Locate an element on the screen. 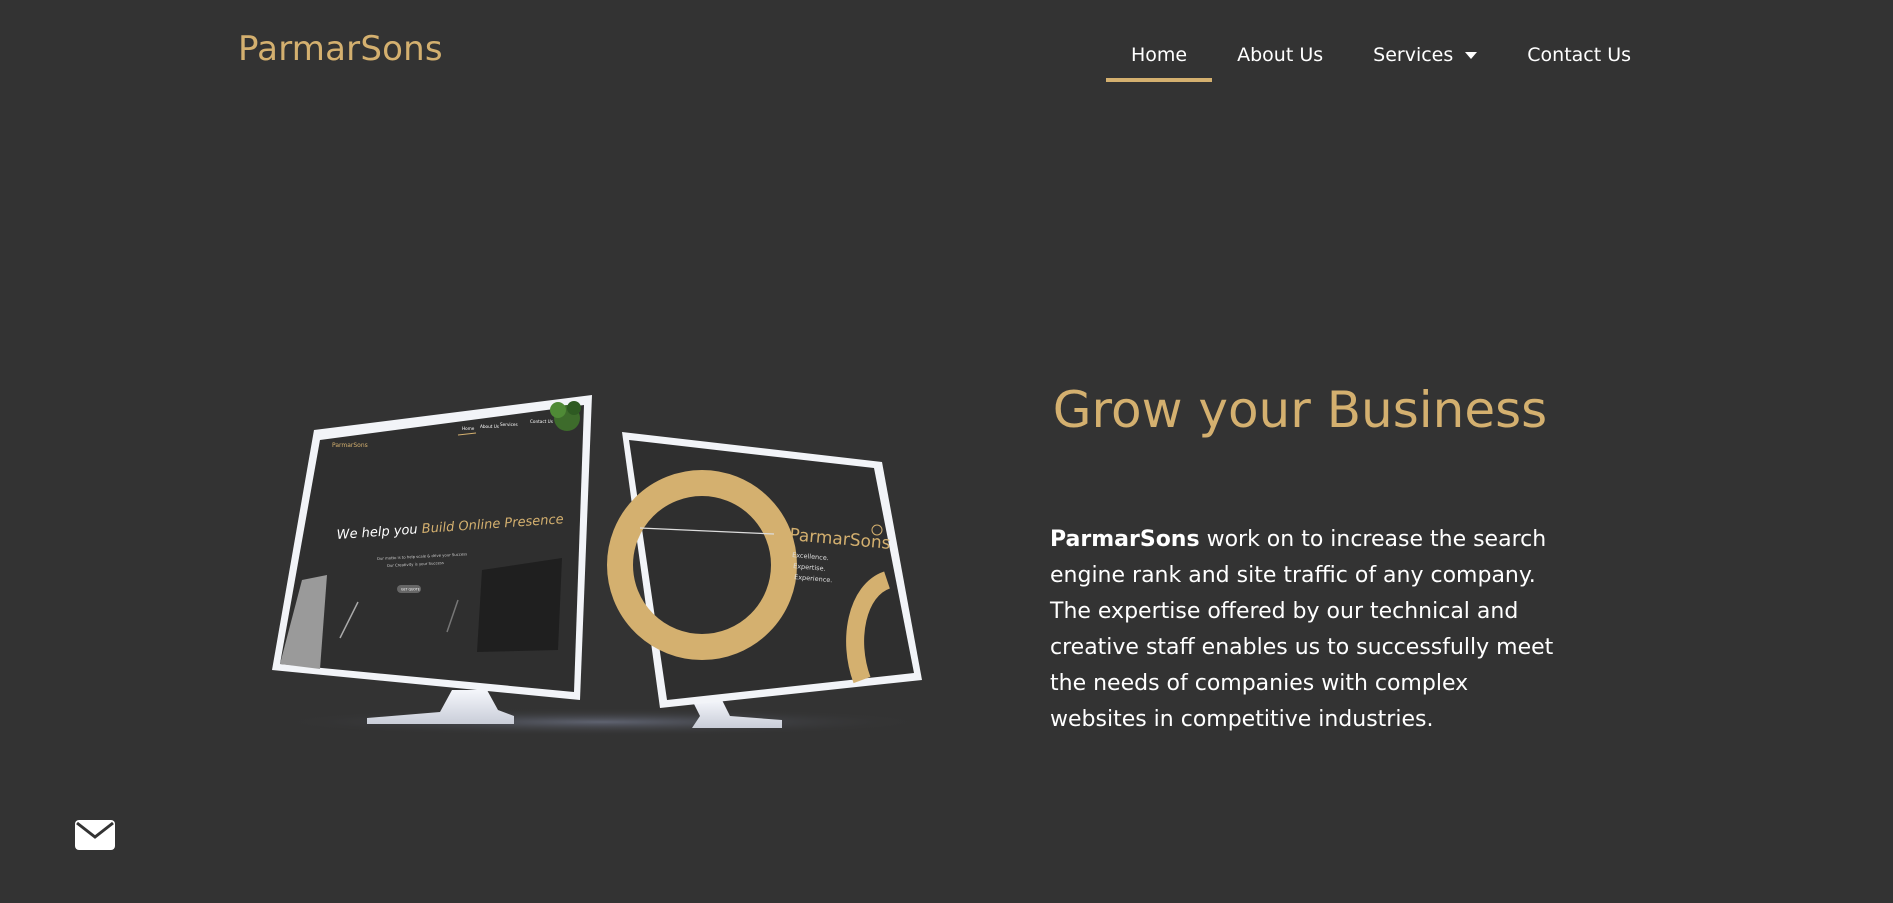  site-logo: ParmarSons is located at coordinates (340, 49).